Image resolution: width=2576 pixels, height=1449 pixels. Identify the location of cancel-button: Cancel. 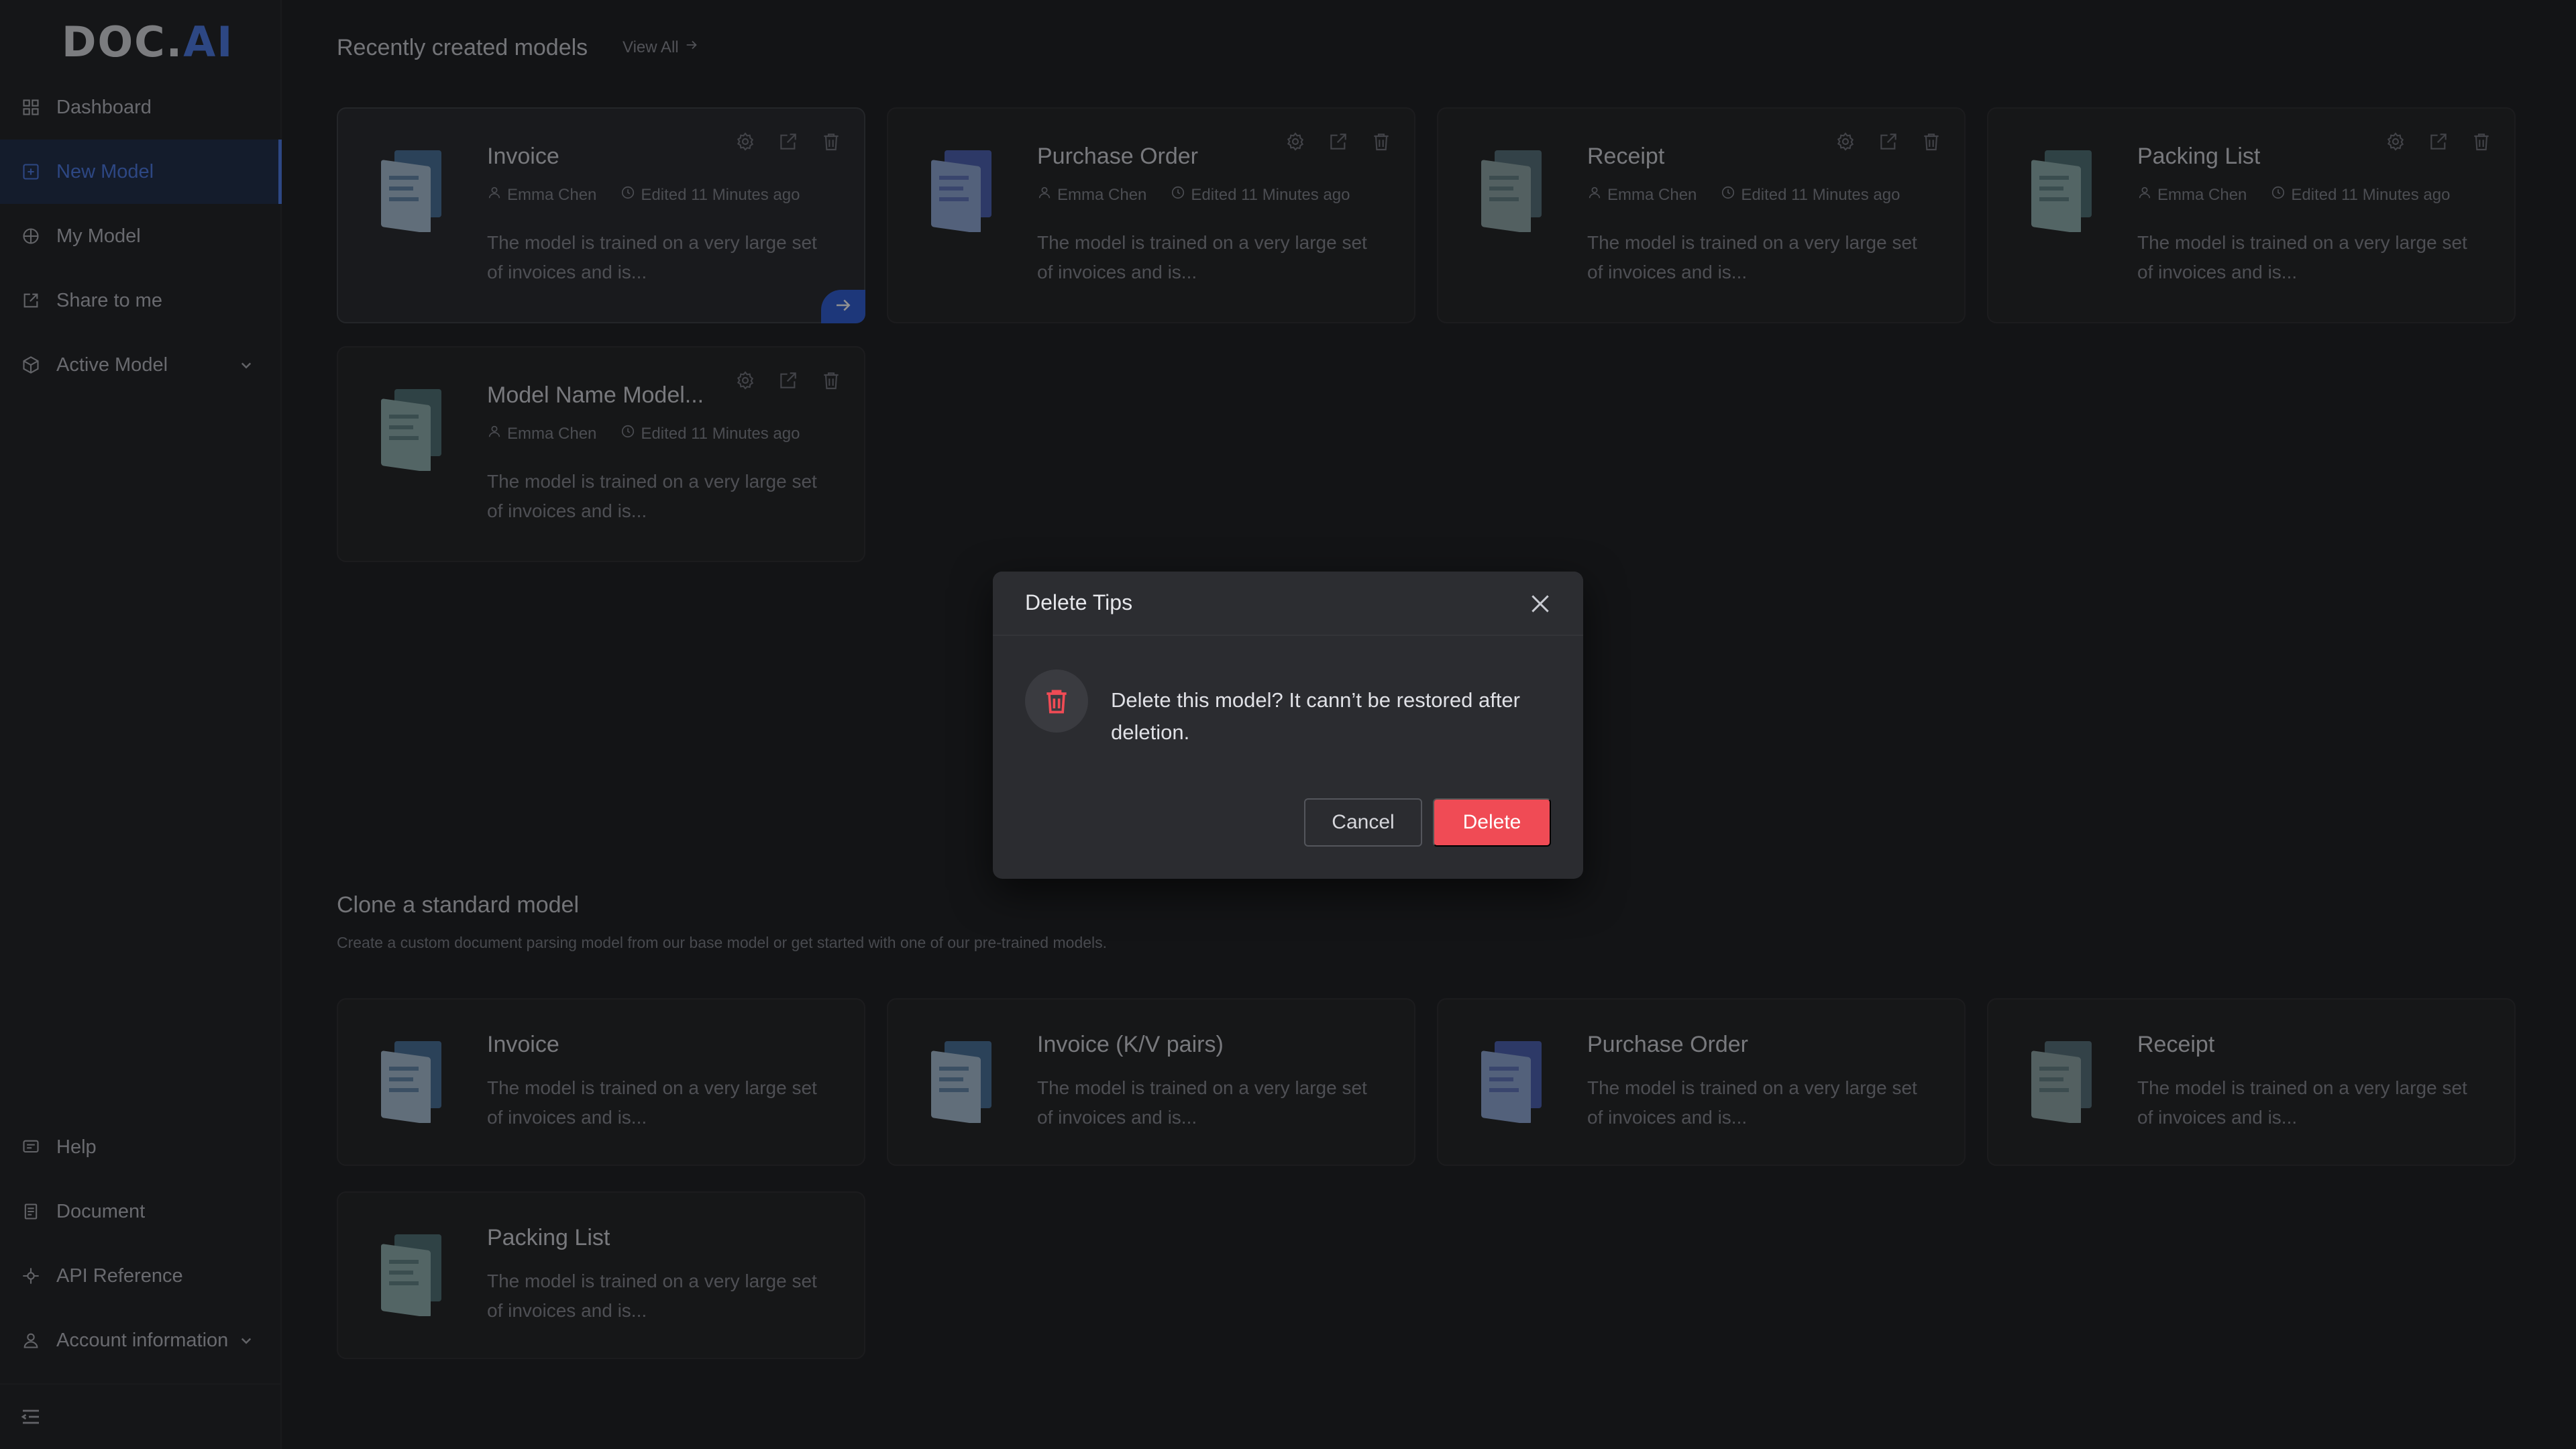
(1363, 822).